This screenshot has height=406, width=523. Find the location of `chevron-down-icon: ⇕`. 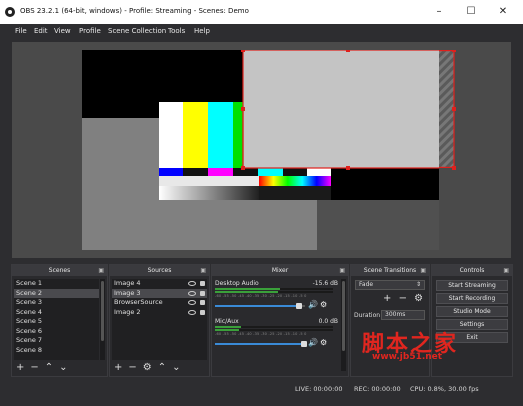

chevron-down-icon: ⇕ is located at coordinates (418, 284).